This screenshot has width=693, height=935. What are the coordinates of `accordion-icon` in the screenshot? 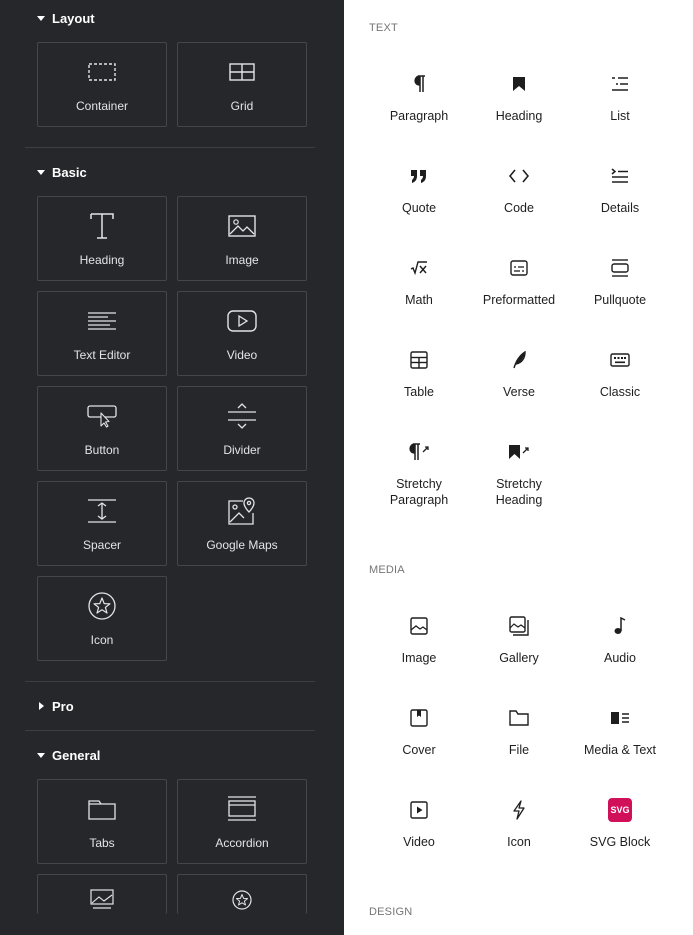 It's located at (242, 809).